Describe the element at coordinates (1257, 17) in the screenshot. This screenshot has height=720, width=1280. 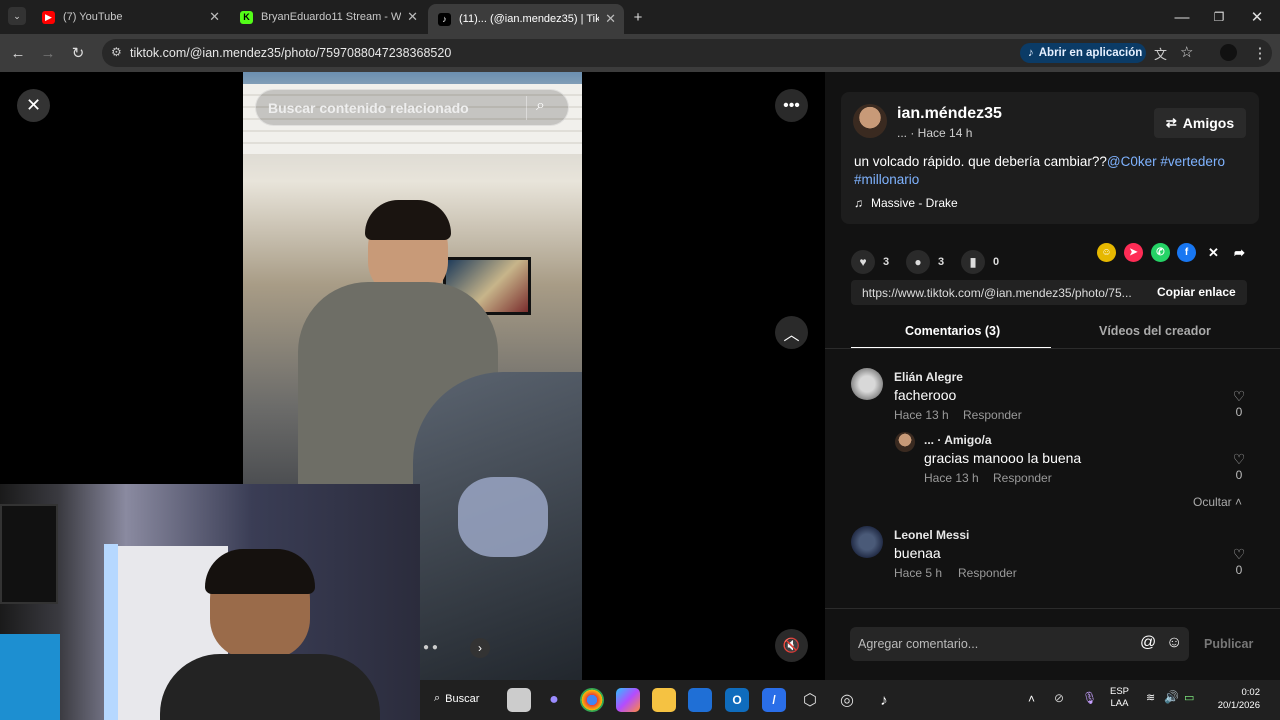
I see `window-close-icon: ✕` at that location.